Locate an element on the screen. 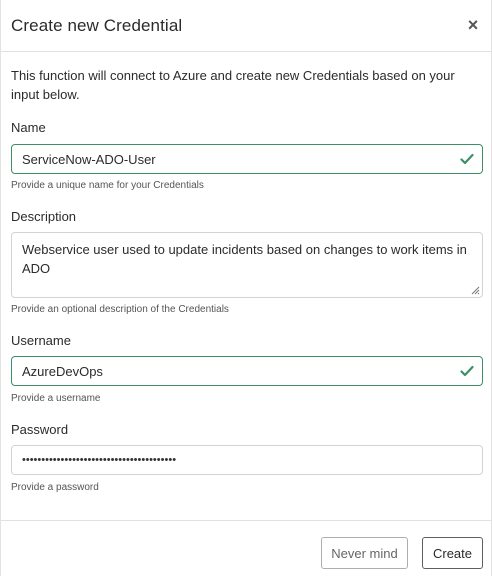 Image resolution: width=492 pixels, height=576 pixels. password-input: •••••••••••••••••••••••••••••••••••••••• is located at coordinates (247, 460).